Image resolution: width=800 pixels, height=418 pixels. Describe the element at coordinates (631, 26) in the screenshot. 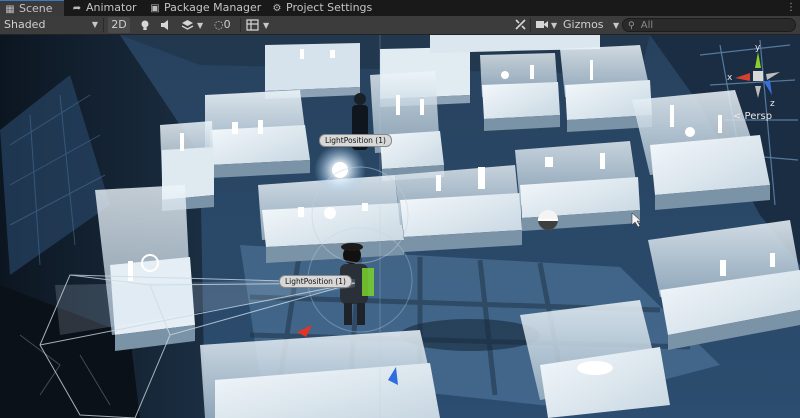

I see `search-icon: ⚲` at that location.